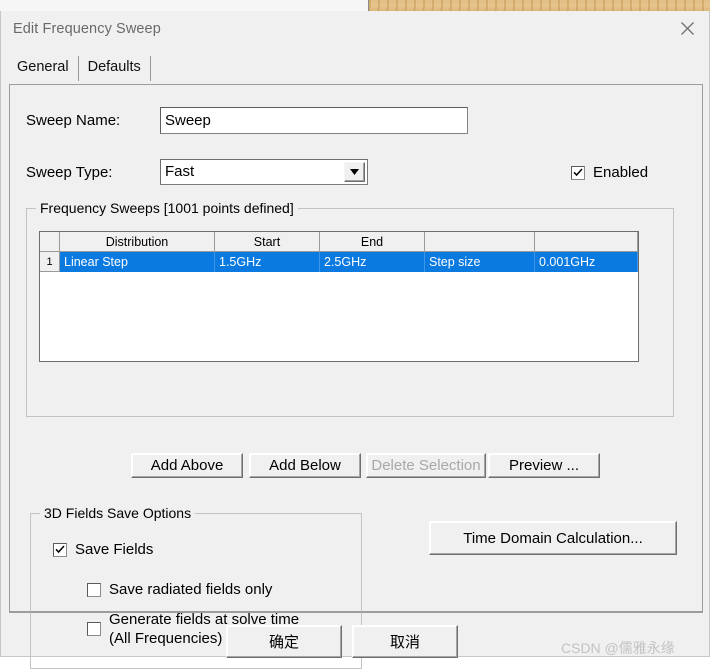 The width and height of the screenshot is (710, 669). Describe the element at coordinates (539, 5) in the screenshot. I see `background-toolbar-wood` at that location.